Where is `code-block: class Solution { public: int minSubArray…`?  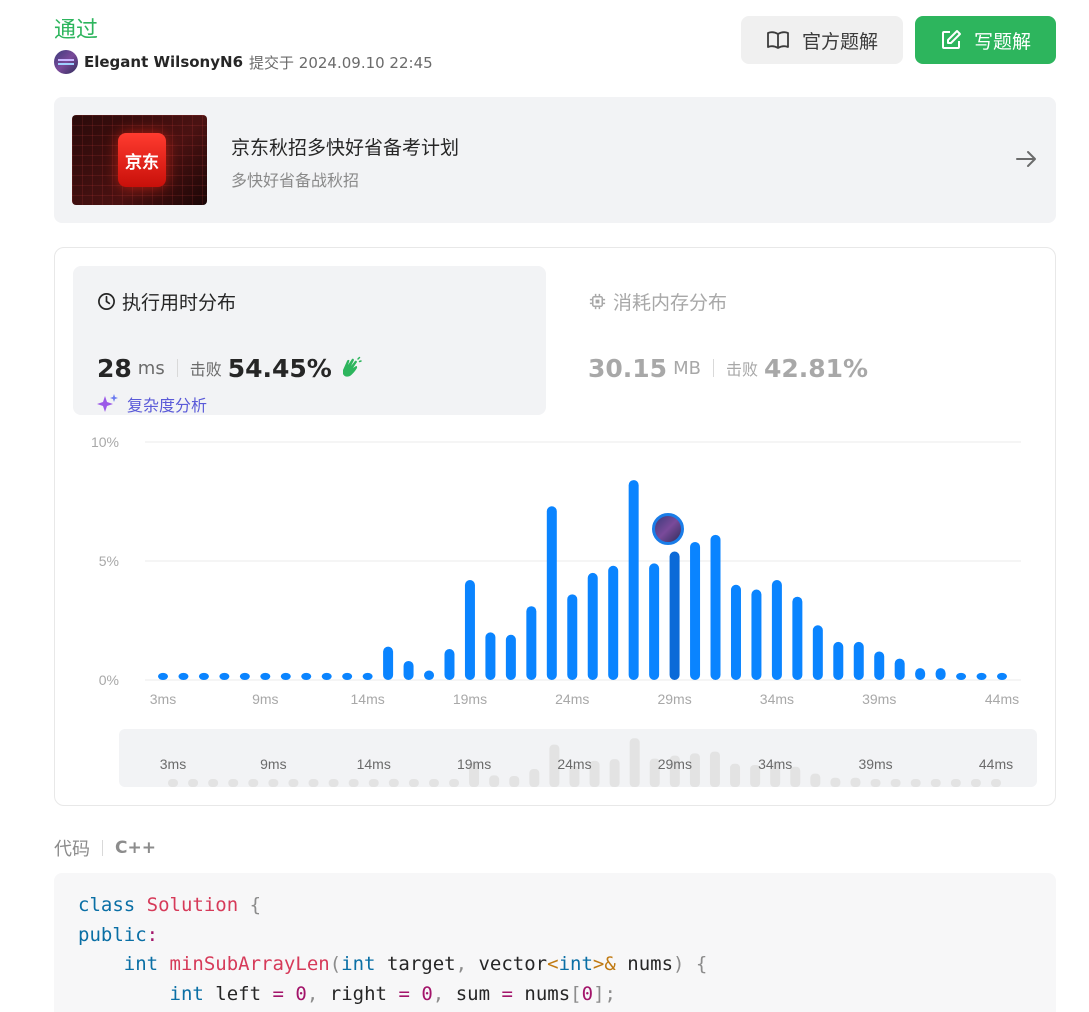
code-block: class Solution { public: int minSubArray… is located at coordinates (555, 942).